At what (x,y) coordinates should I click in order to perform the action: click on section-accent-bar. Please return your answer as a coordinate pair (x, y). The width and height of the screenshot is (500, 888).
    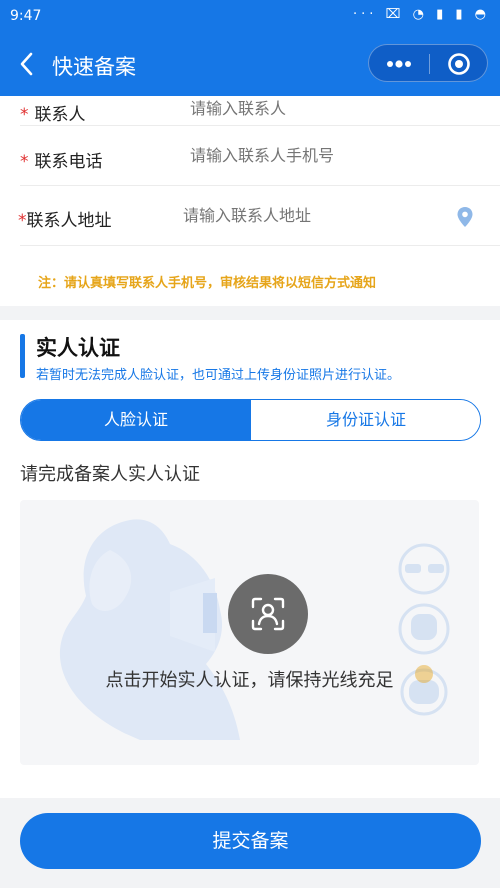
    Looking at the image, I should click on (22, 356).